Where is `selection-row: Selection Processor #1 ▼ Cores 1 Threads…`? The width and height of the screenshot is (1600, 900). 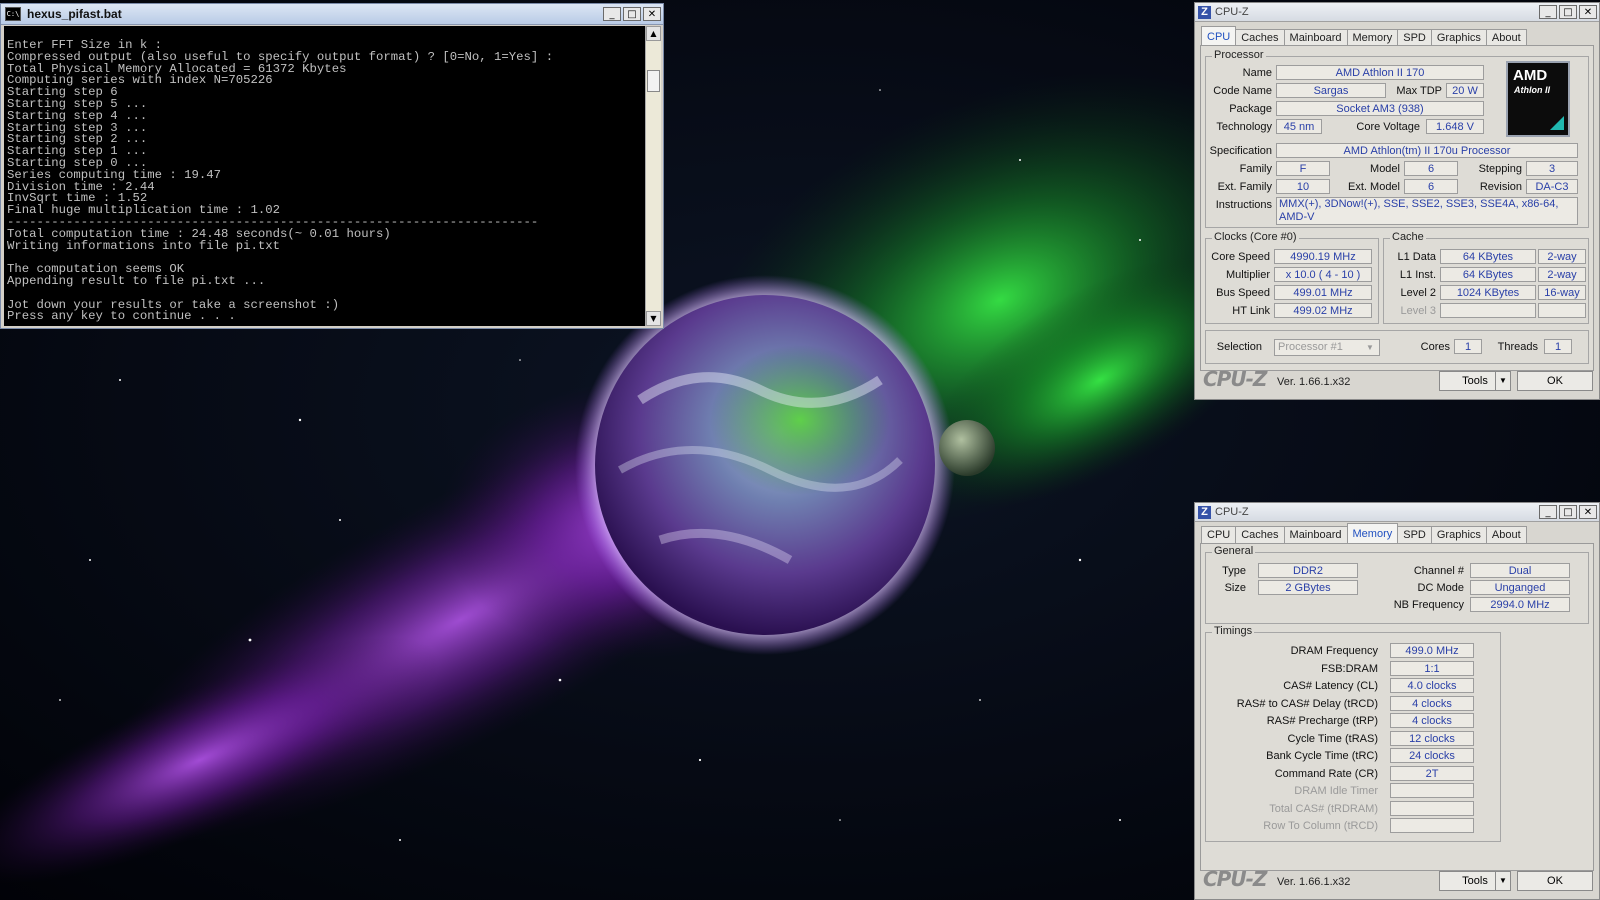
selection-row: Selection Processor #1 ▼ Cores 1 Threads… is located at coordinates (1397, 347).